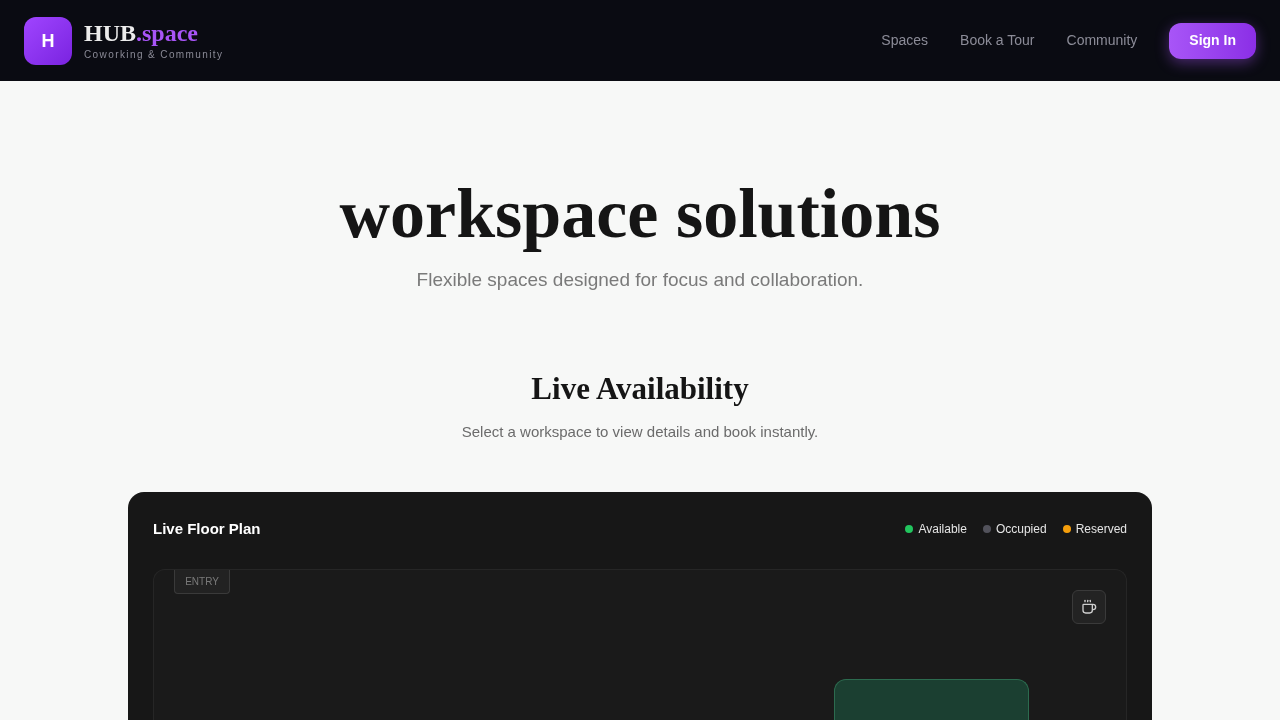 The width and height of the screenshot is (1280, 720). What do you see at coordinates (640, 280) in the screenshot?
I see `hero-subtitle: Flexible spaces designed for focus and collaboration.` at bounding box center [640, 280].